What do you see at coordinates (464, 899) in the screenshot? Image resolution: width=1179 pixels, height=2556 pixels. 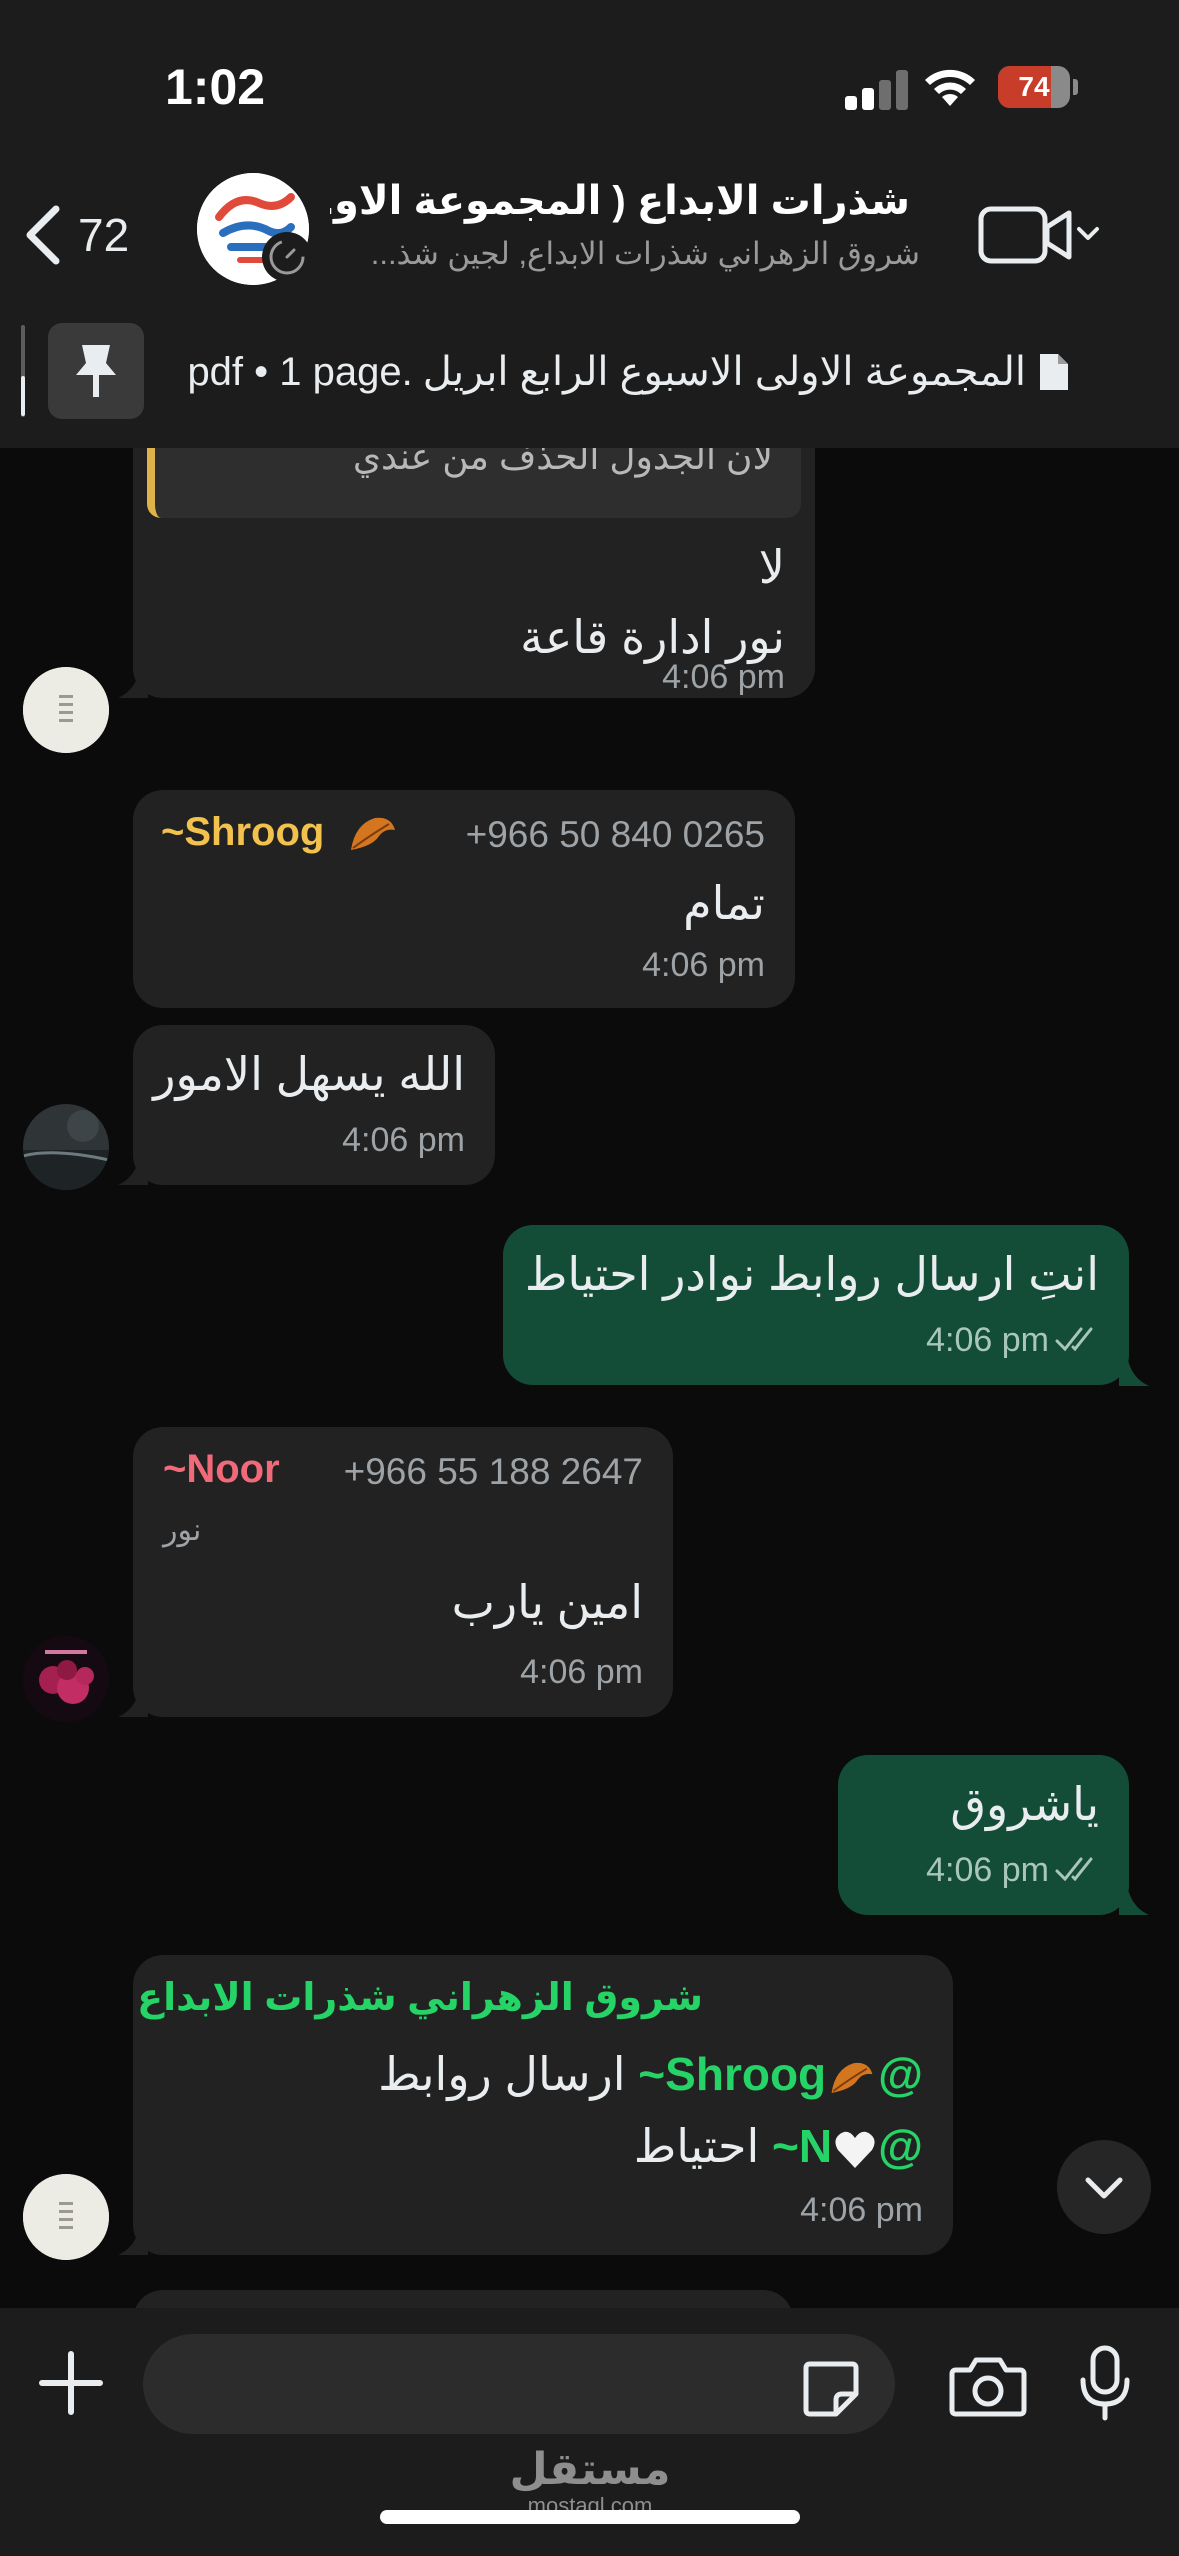 I see `message-bubble: ~Shroog +966 50 840 0265 تمام 4:06 pm` at bounding box center [464, 899].